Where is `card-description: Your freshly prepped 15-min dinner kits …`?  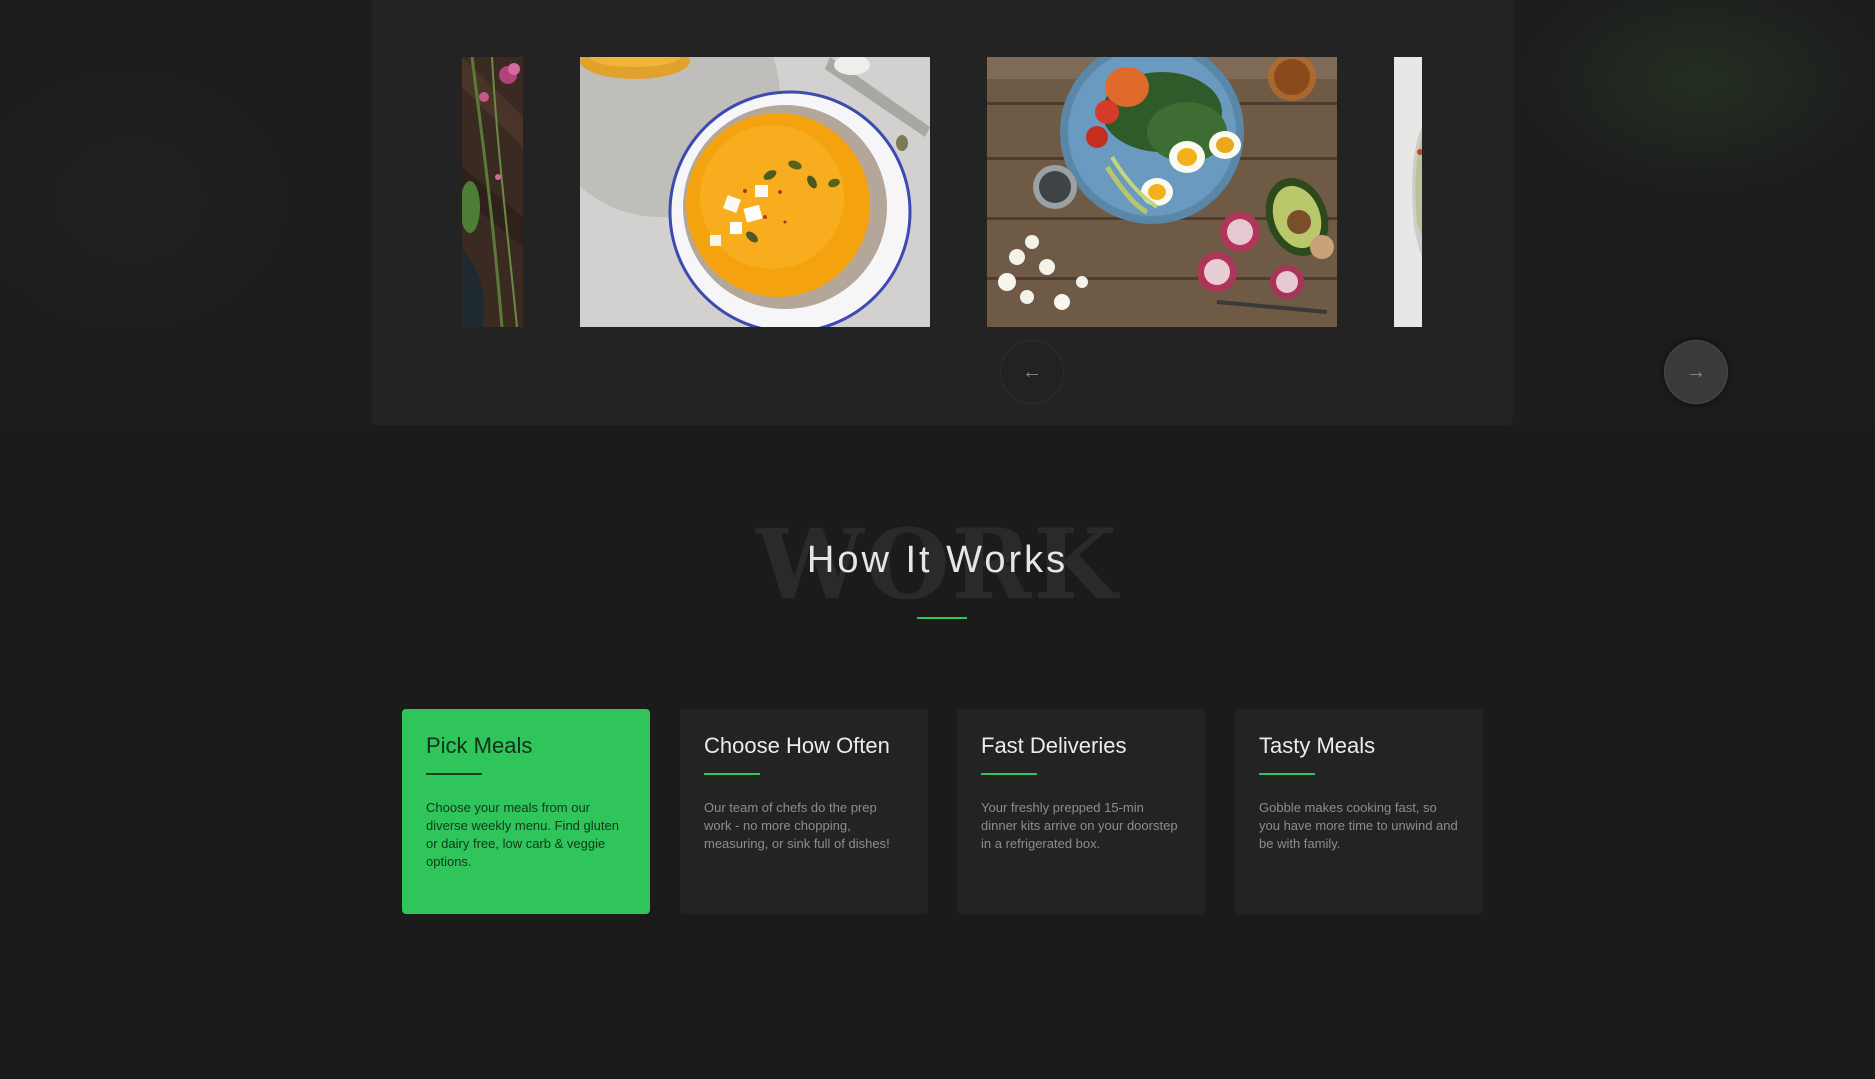 card-description: Your freshly prepped 15-min dinner kits … is located at coordinates (1079, 825).